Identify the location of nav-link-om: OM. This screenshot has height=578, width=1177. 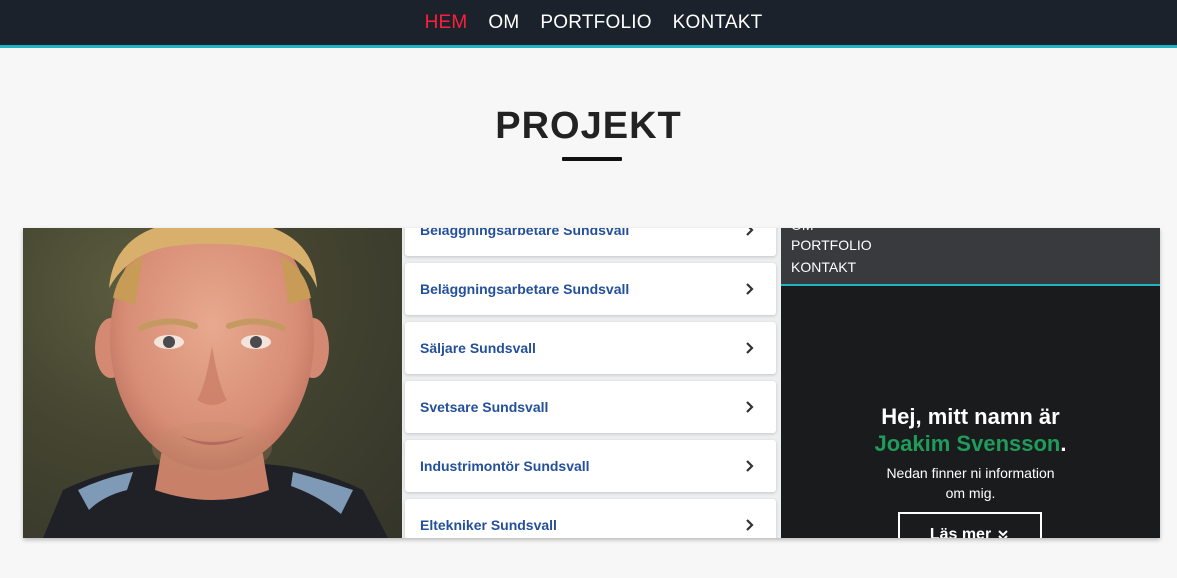
(503, 23).